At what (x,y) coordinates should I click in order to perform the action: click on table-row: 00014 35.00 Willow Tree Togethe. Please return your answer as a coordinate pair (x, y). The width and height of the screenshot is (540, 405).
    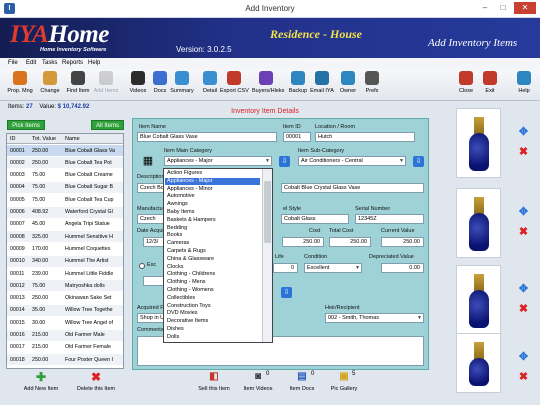
    Looking at the image, I should click on (65, 310).